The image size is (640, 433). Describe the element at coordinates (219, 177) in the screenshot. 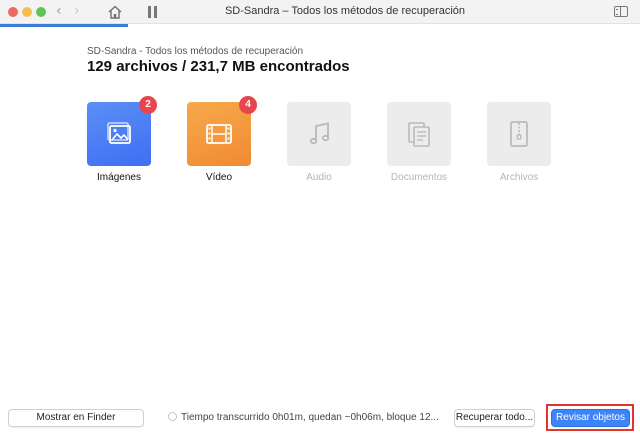

I see `category-video-label: Vídeo` at that location.